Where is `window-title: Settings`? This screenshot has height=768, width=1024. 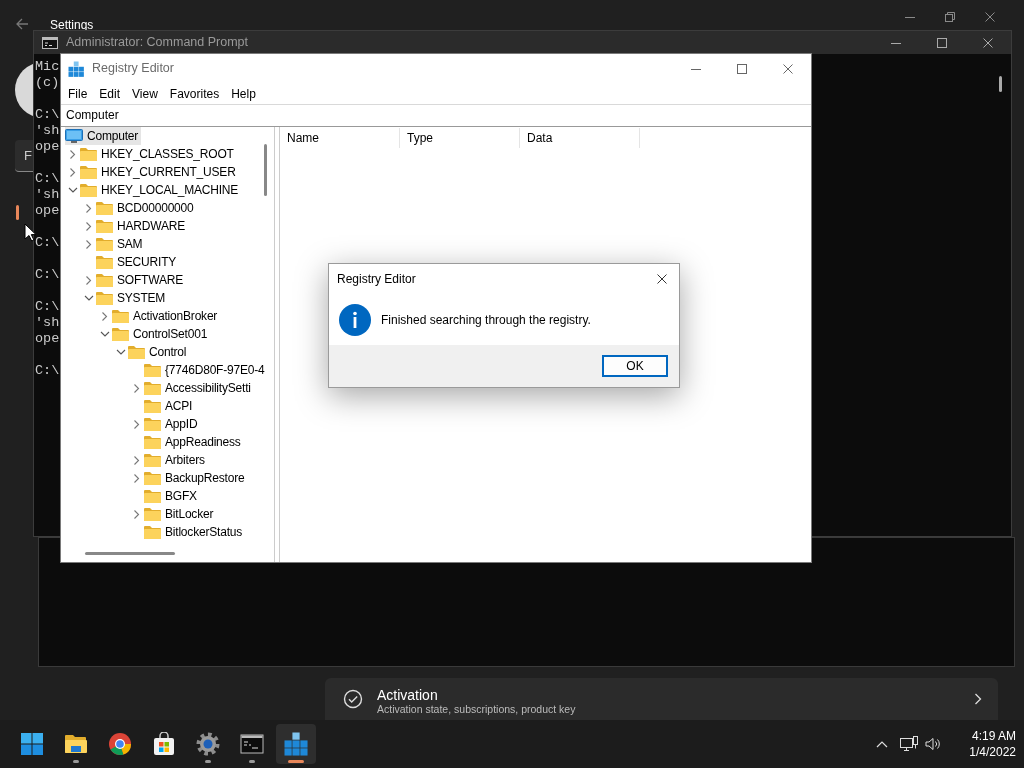 window-title: Settings is located at coordinates (72, 25).